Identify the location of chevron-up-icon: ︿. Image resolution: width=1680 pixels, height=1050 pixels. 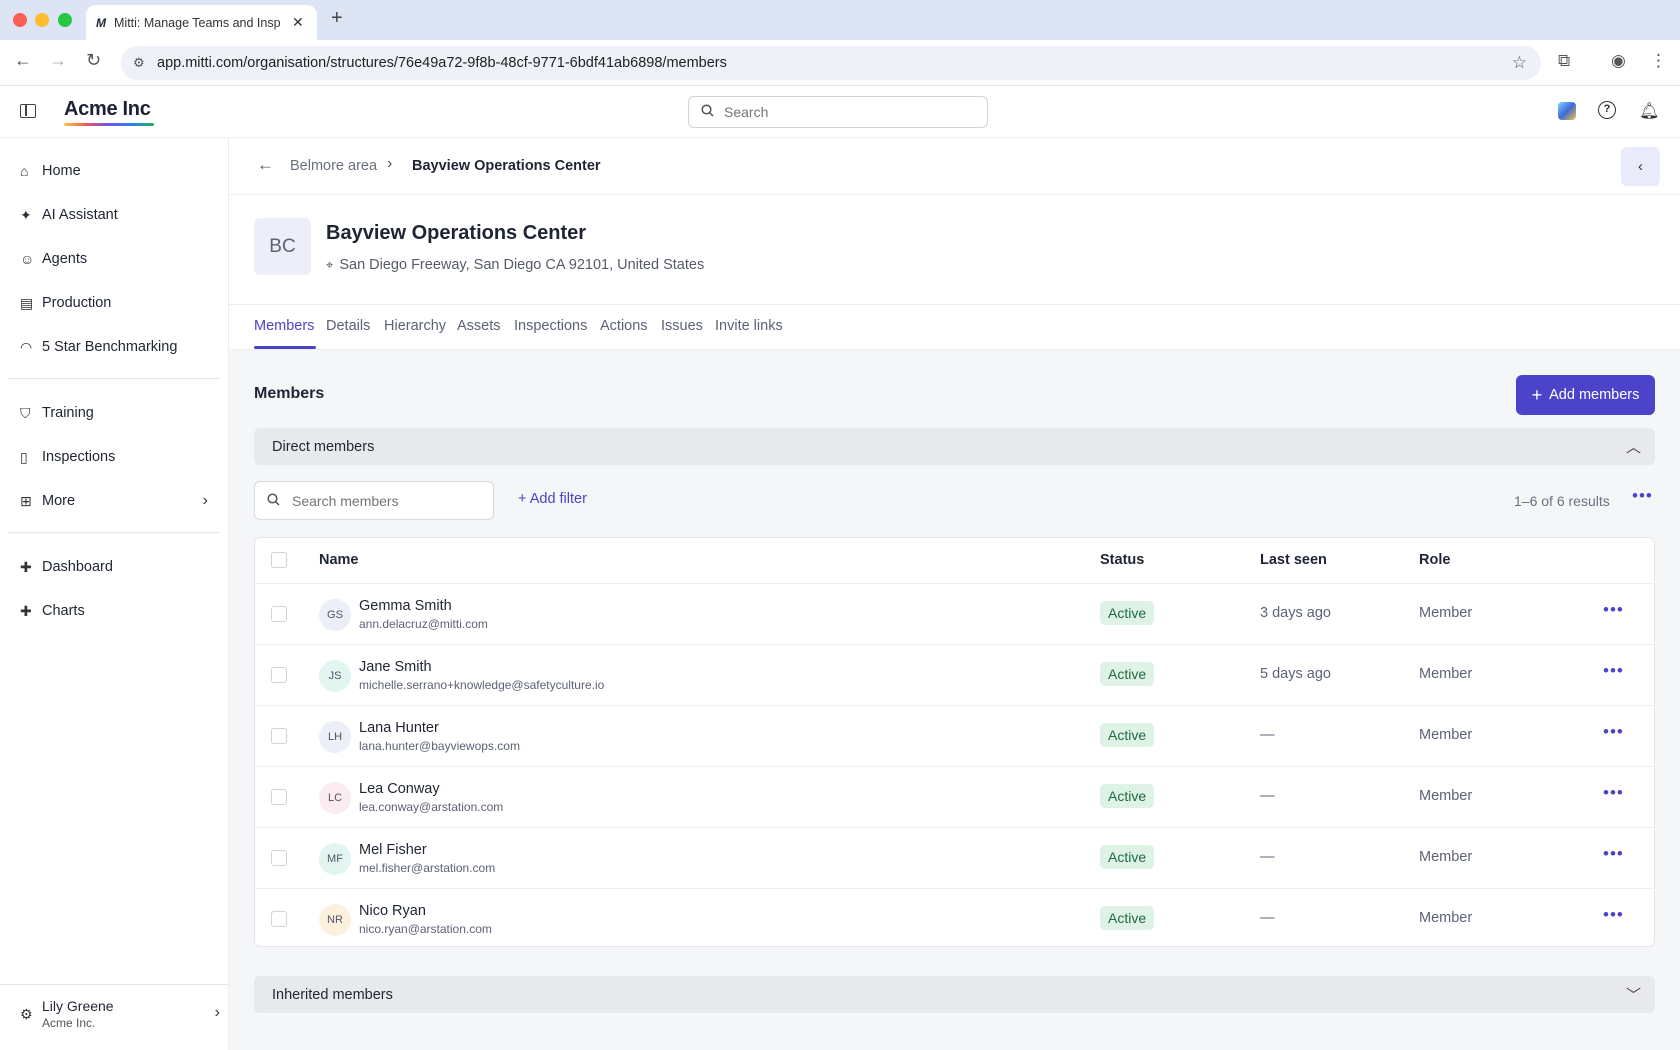
(1633, 446).